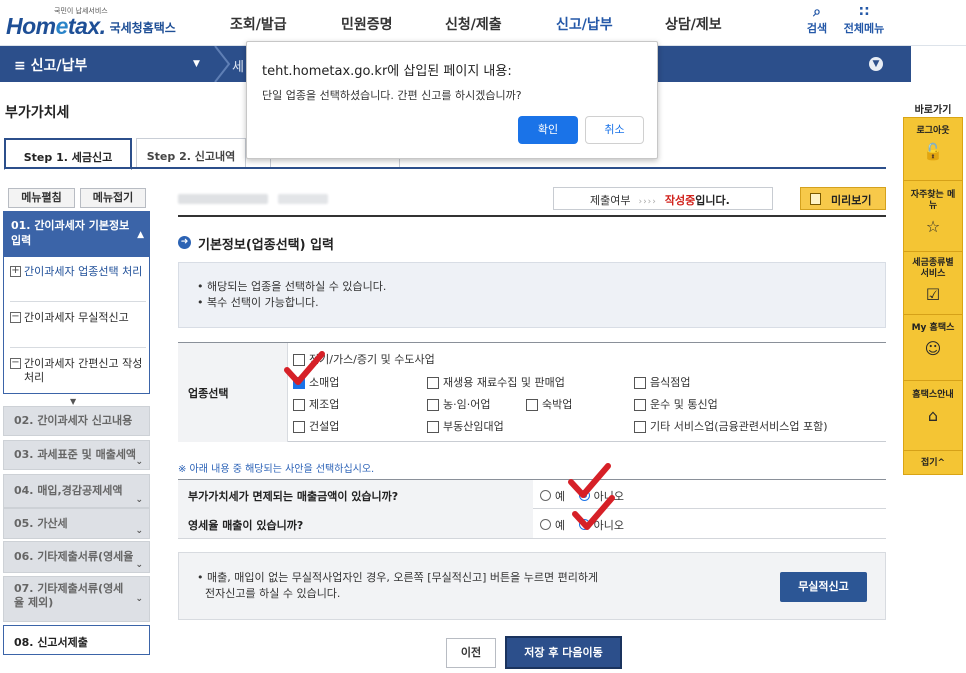 The height and width of the screenshot is (673, 966). I want to click on step-06: 06. 기타제출서류(영세율 ⌄, so click(76, 557).